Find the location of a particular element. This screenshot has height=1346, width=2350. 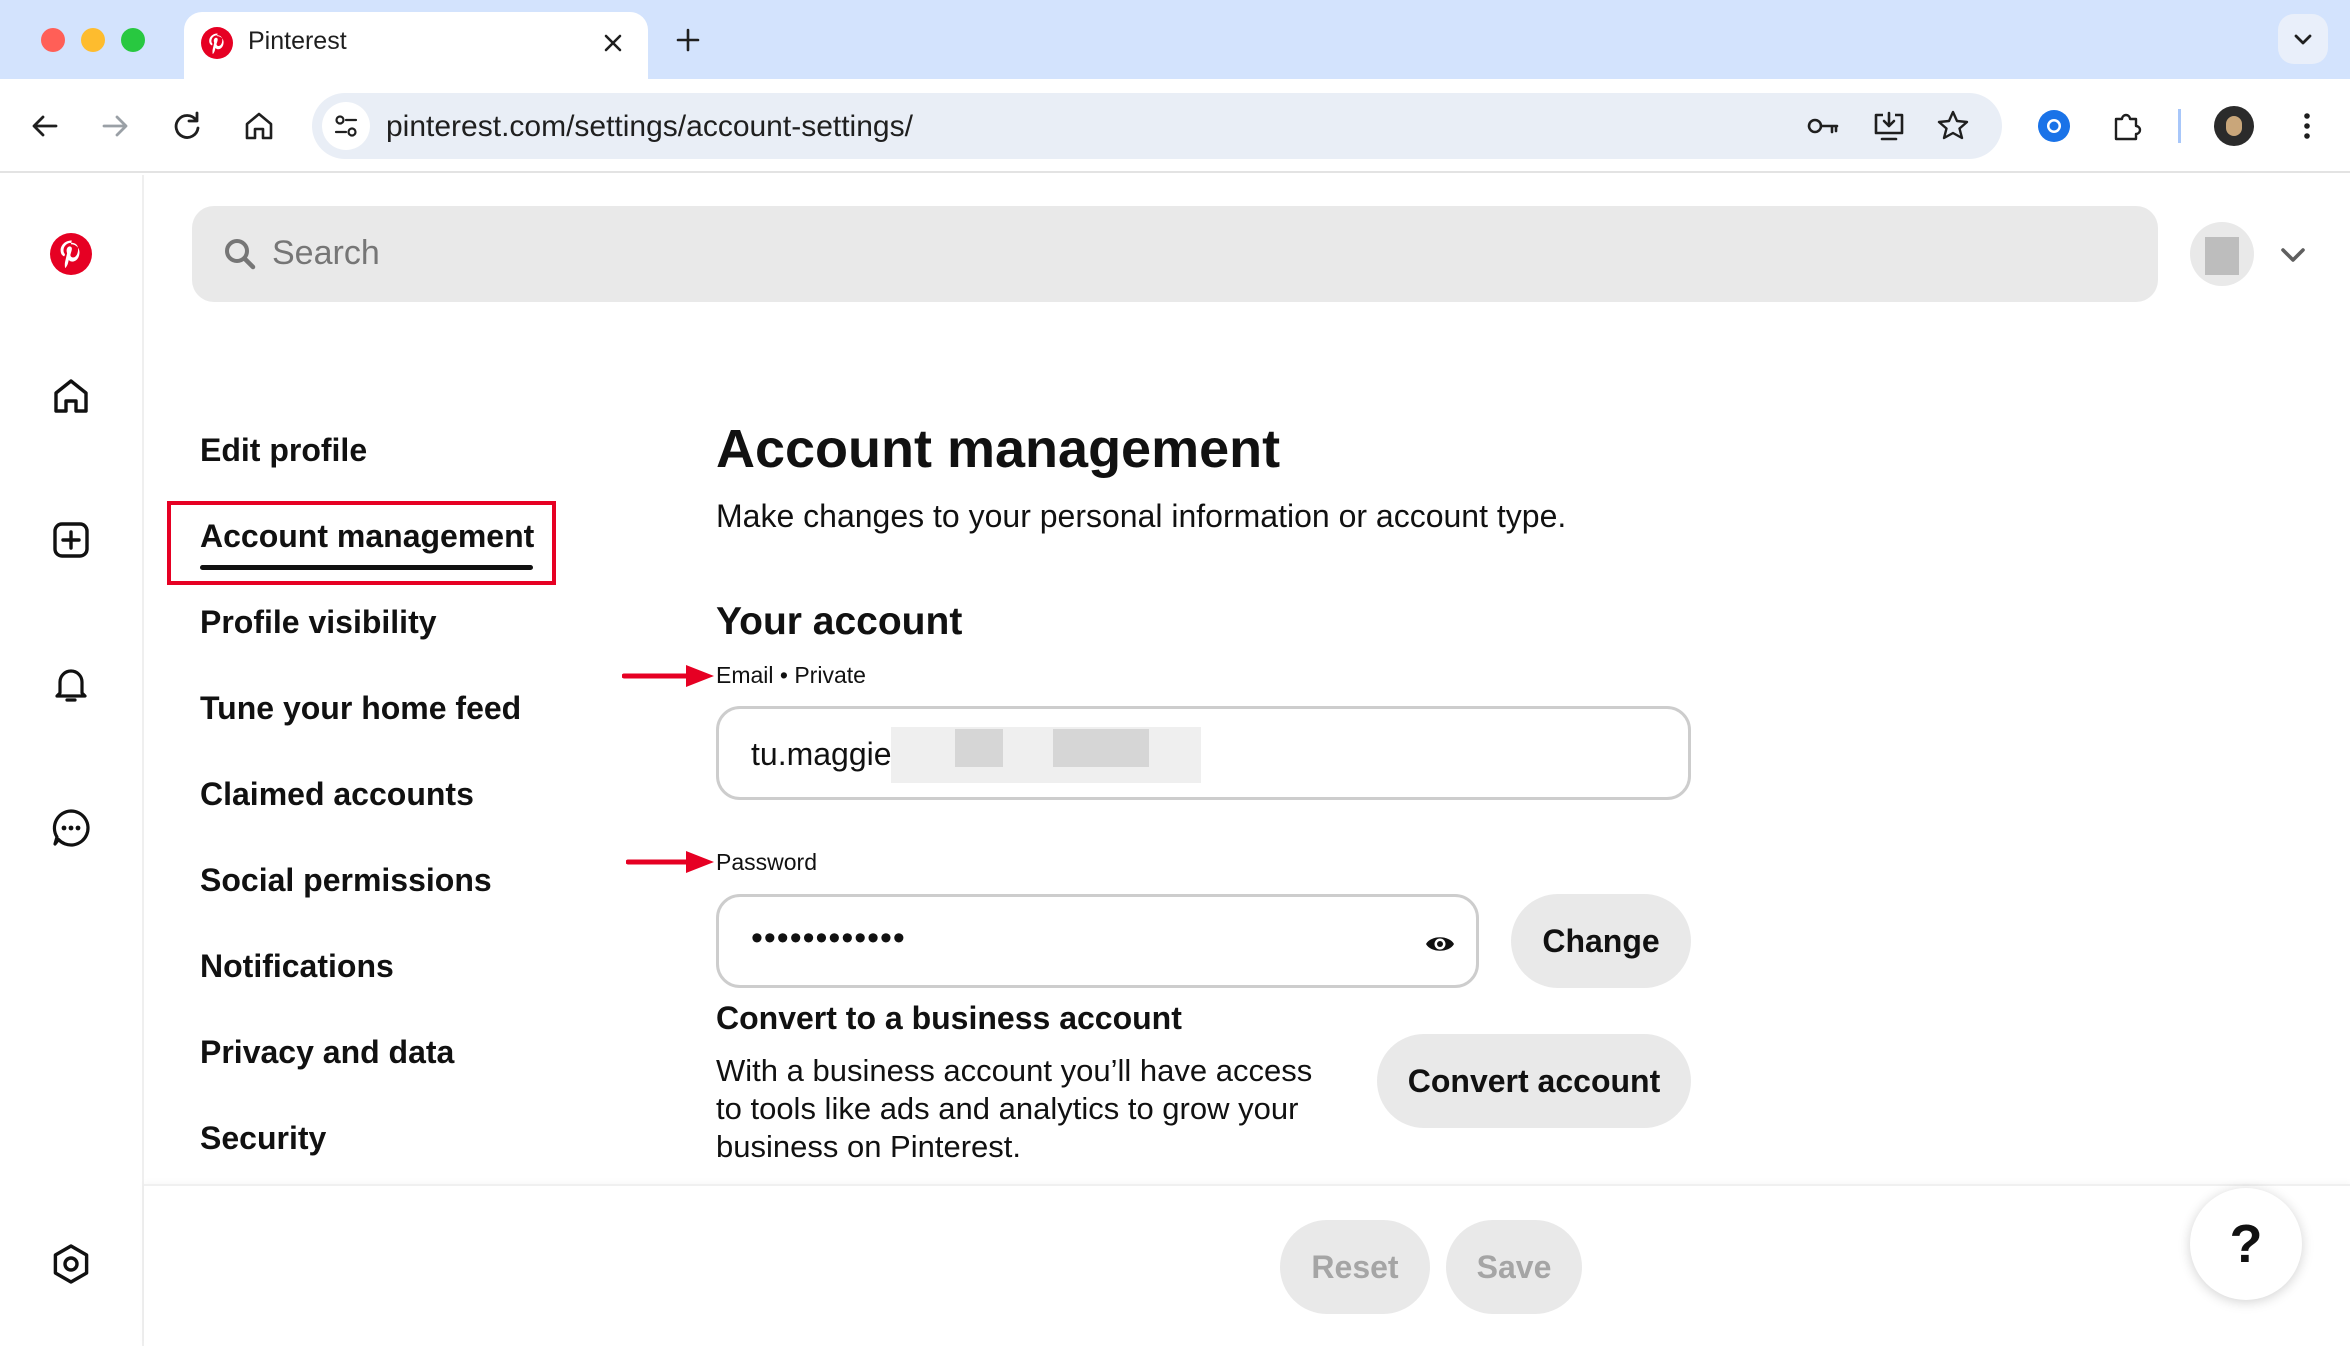

change-password-button: Change is located at coordinates (1601, 941).